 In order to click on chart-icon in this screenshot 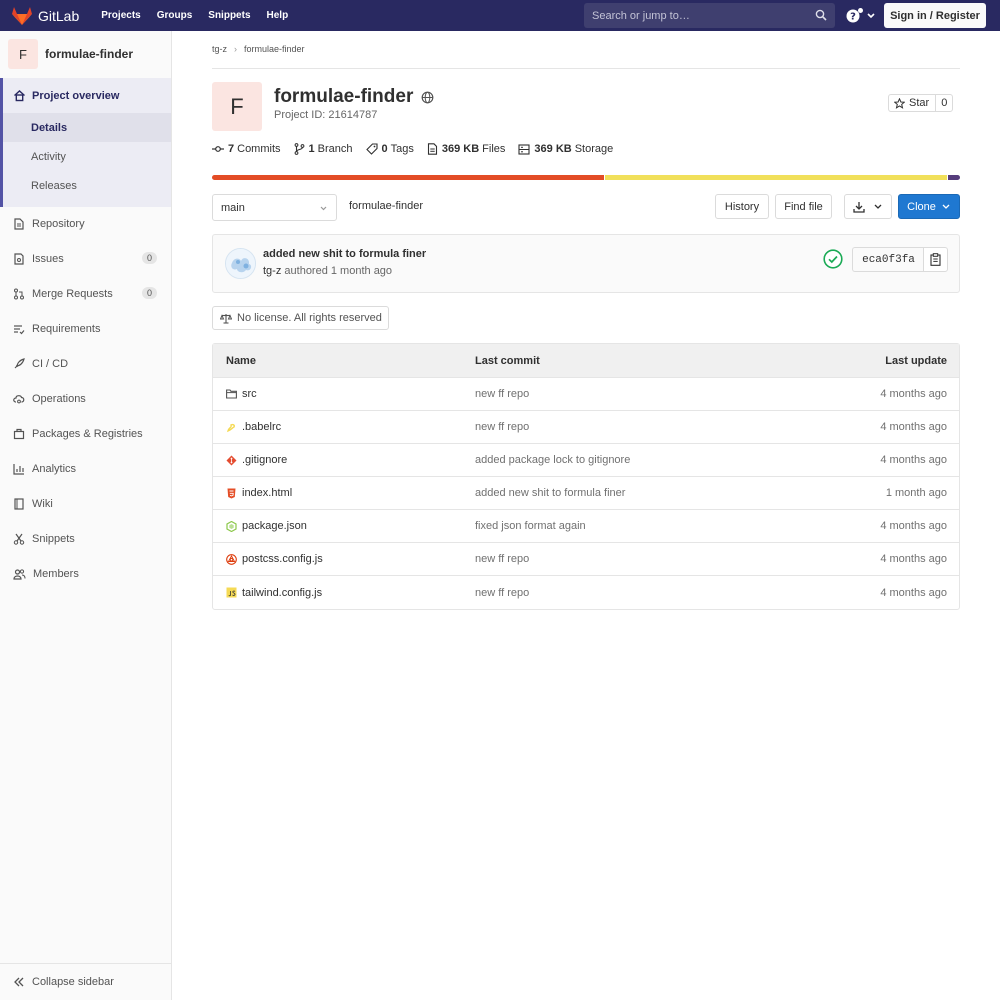, I will do `click(18, 469)`.